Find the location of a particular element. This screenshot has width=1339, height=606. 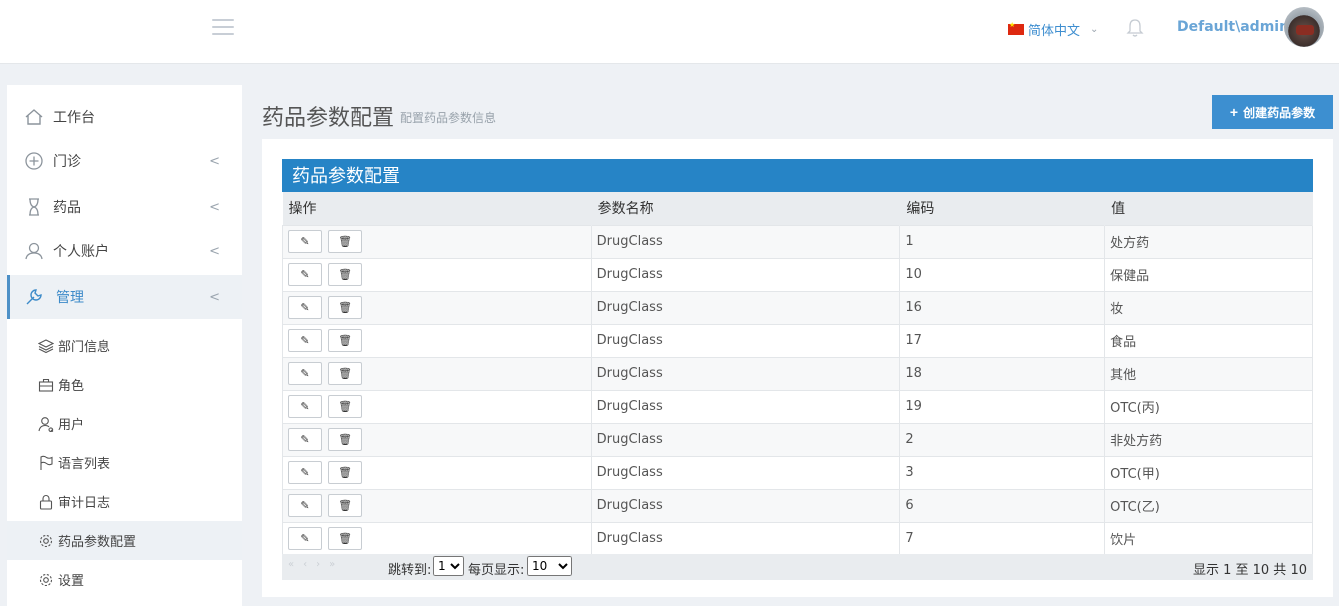

flag-icon is located at coordinates (46, 463).